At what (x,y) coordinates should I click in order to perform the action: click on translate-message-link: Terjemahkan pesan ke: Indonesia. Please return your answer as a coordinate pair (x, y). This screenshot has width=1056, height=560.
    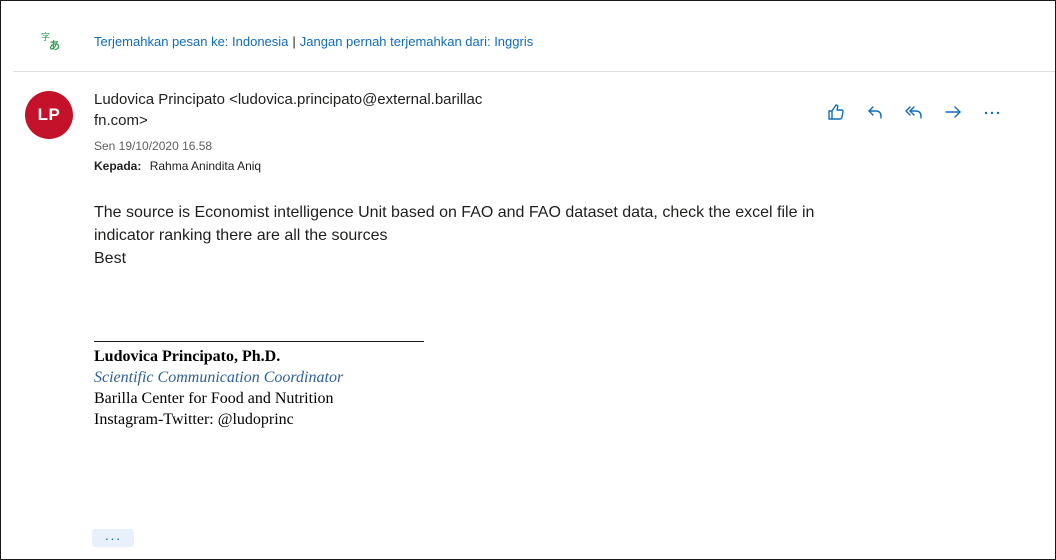
    Looking at the image, I should click on (191, 41).